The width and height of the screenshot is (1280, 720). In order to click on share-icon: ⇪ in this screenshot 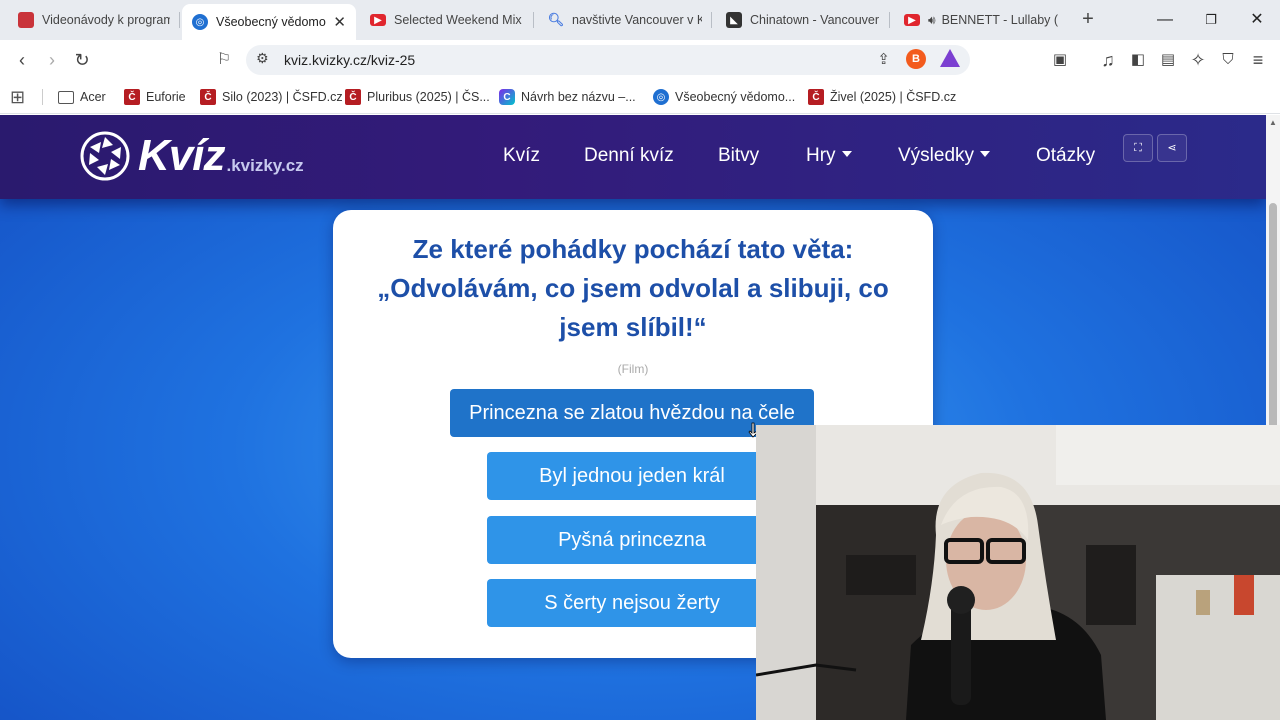, I will do `click(883, 59)`.